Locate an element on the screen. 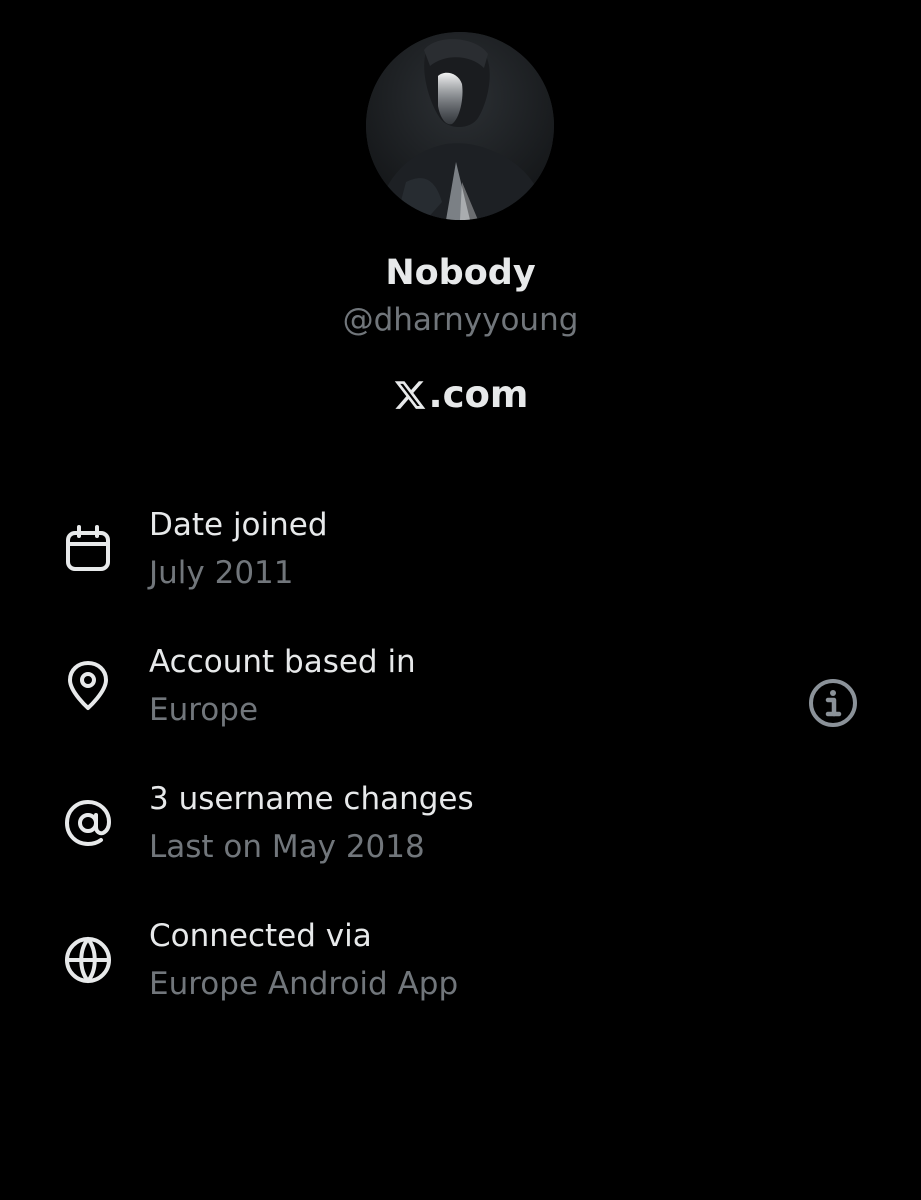 The width and height of the screenshot is (921, 1200). detail-value: Europe Android App is located at coordinates (304, 984).